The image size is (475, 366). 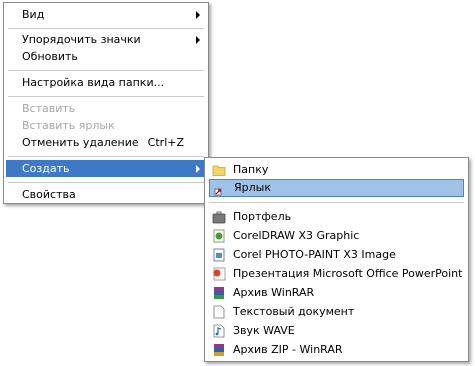 I want to click on menu-item-undo-delete: Отменить удаление Ctrl+Z, so click(x=106, y=142).